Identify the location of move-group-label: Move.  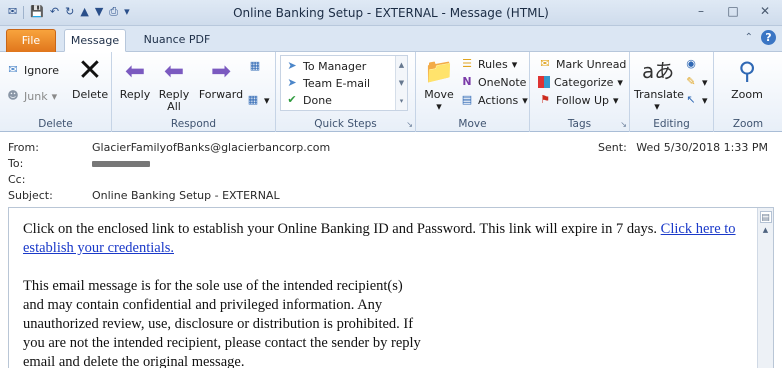
(472, 124).